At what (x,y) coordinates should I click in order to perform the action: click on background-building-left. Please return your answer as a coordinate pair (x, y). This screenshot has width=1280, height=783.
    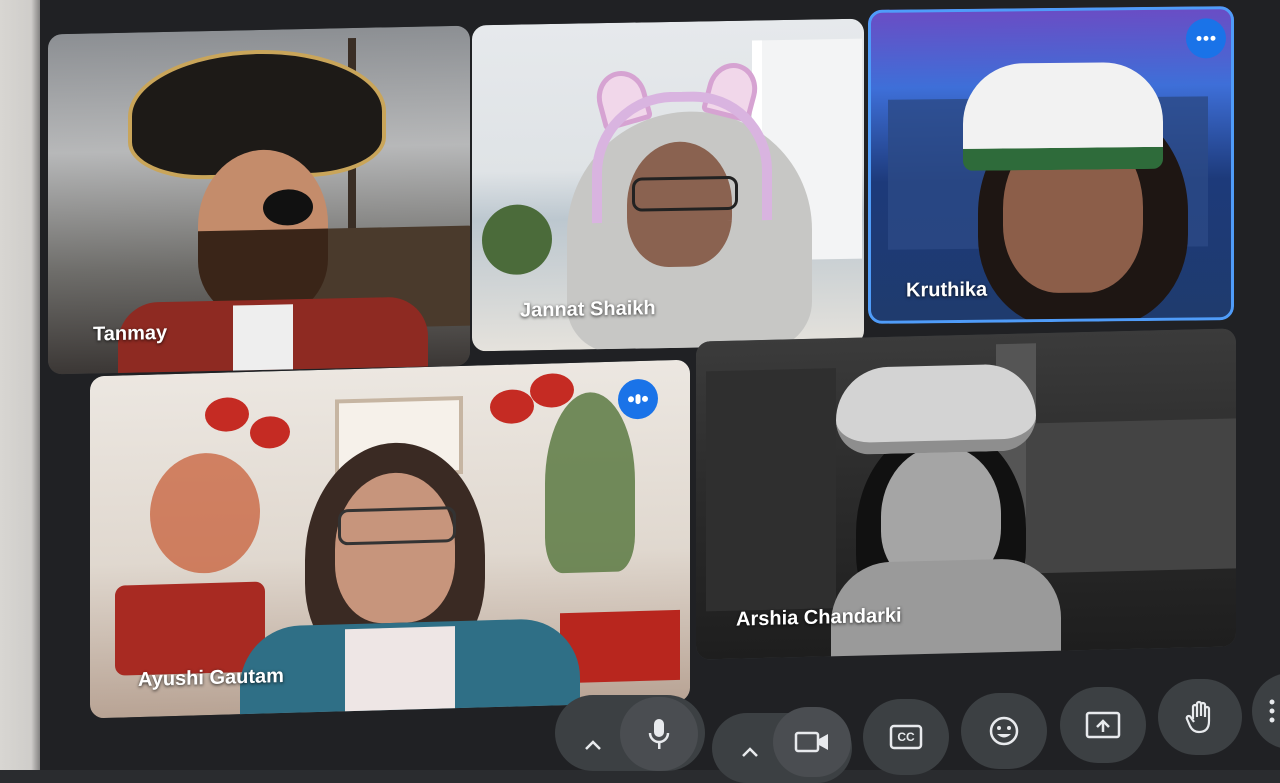
    Looking at the image, I should click on (771, 490).